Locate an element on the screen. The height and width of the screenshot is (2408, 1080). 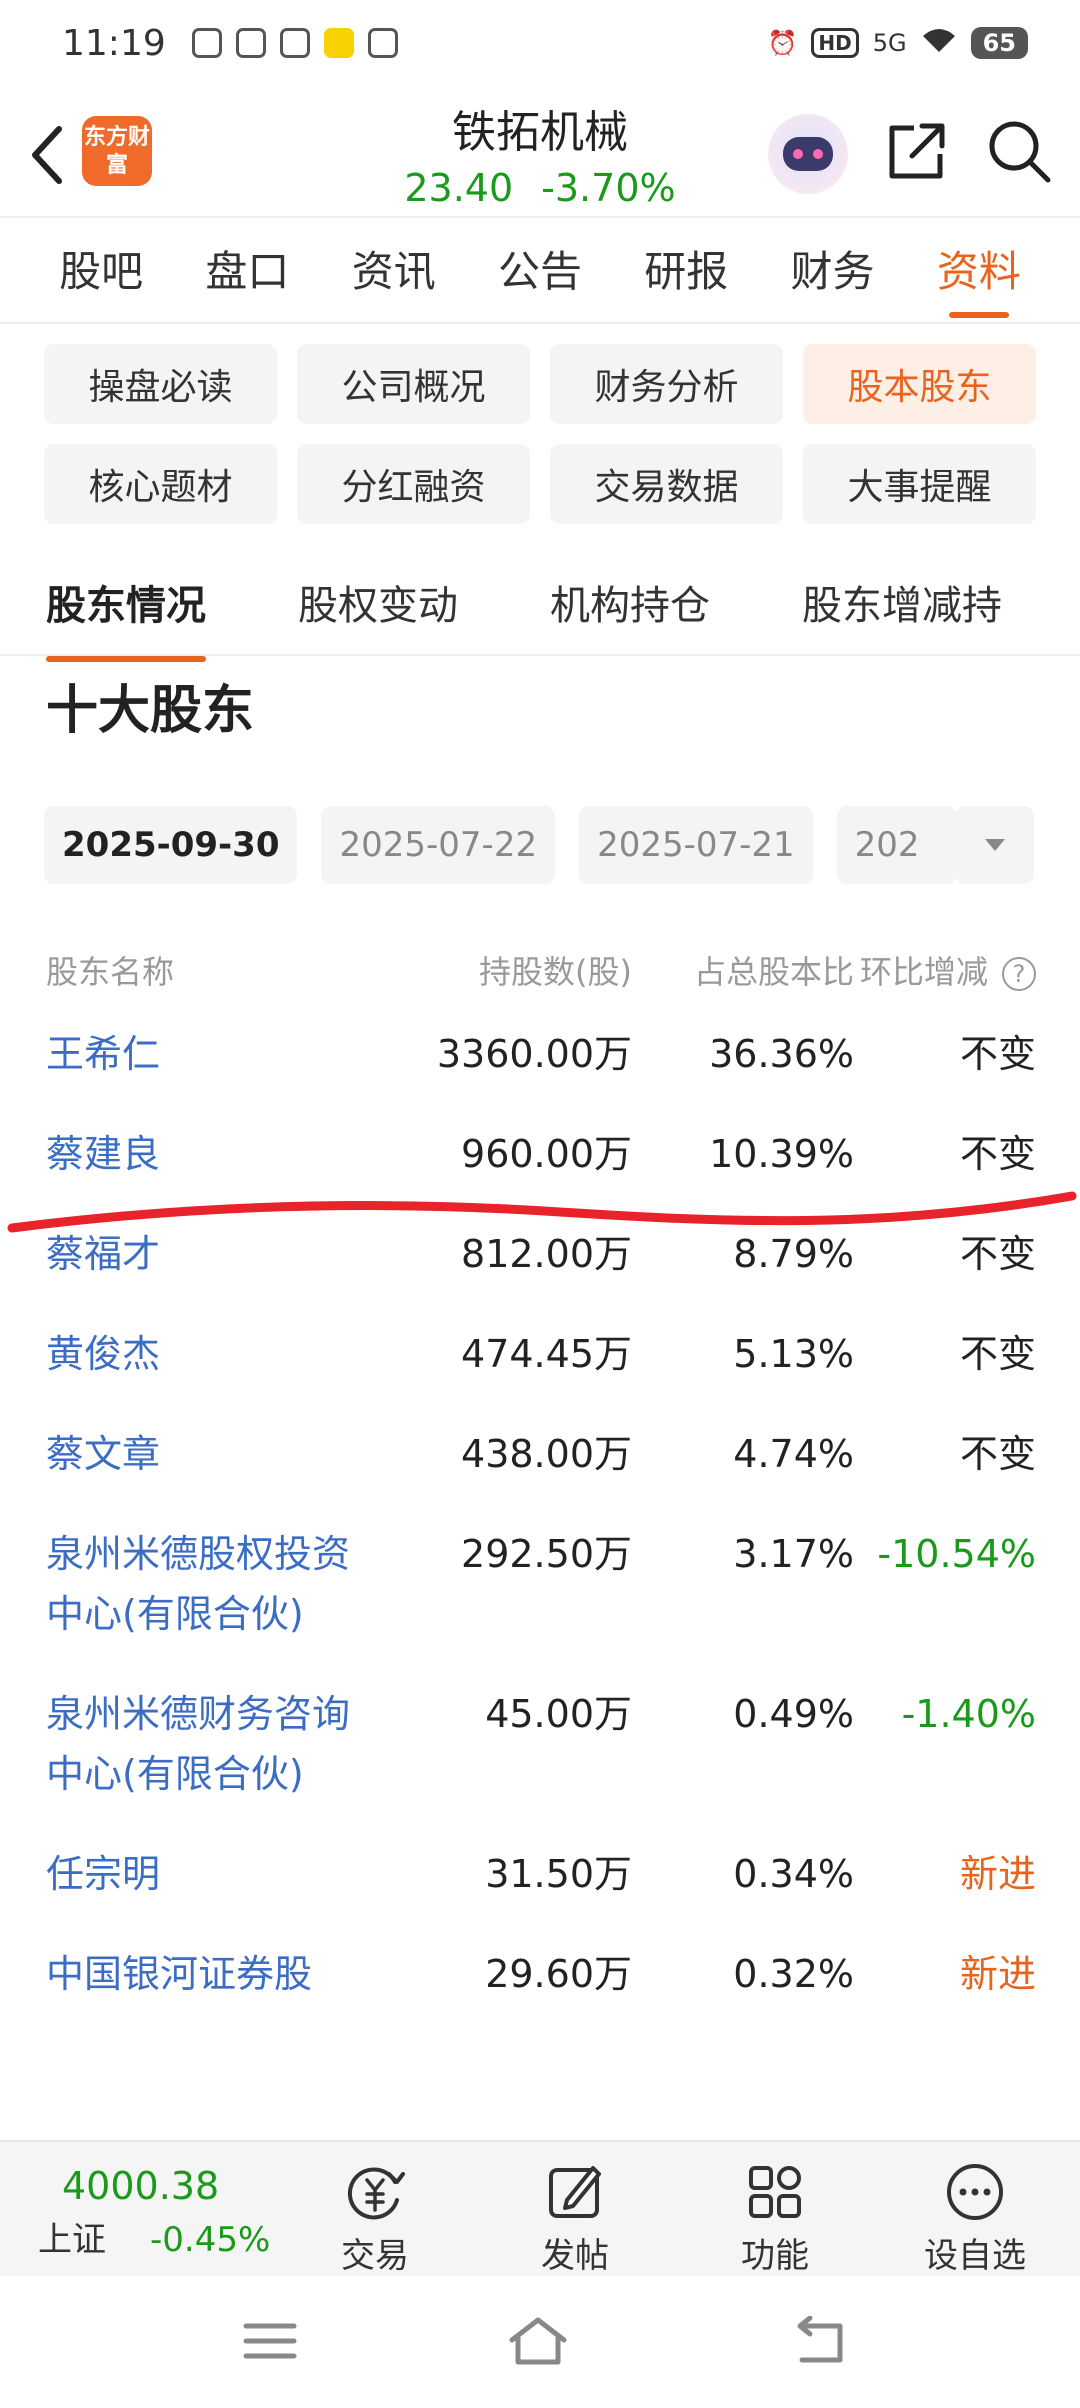
back-button is located at coordinates (47, 155).